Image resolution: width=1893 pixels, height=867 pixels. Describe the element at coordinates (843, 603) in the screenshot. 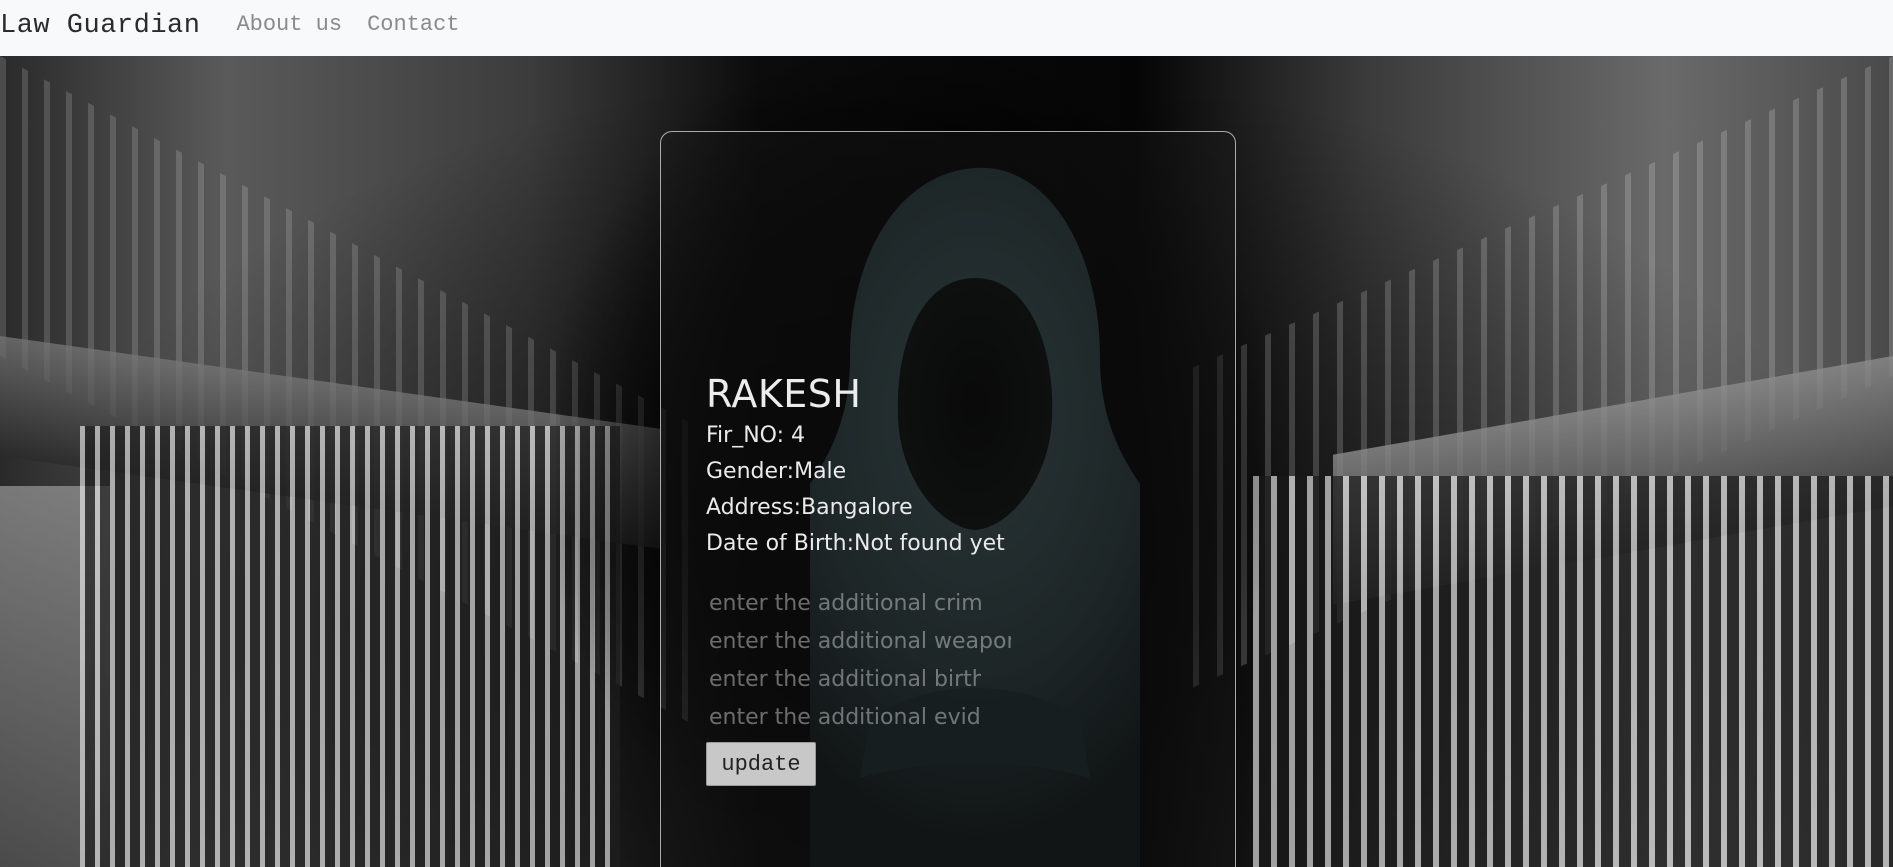

I see `additional-crimes-input` at that location.